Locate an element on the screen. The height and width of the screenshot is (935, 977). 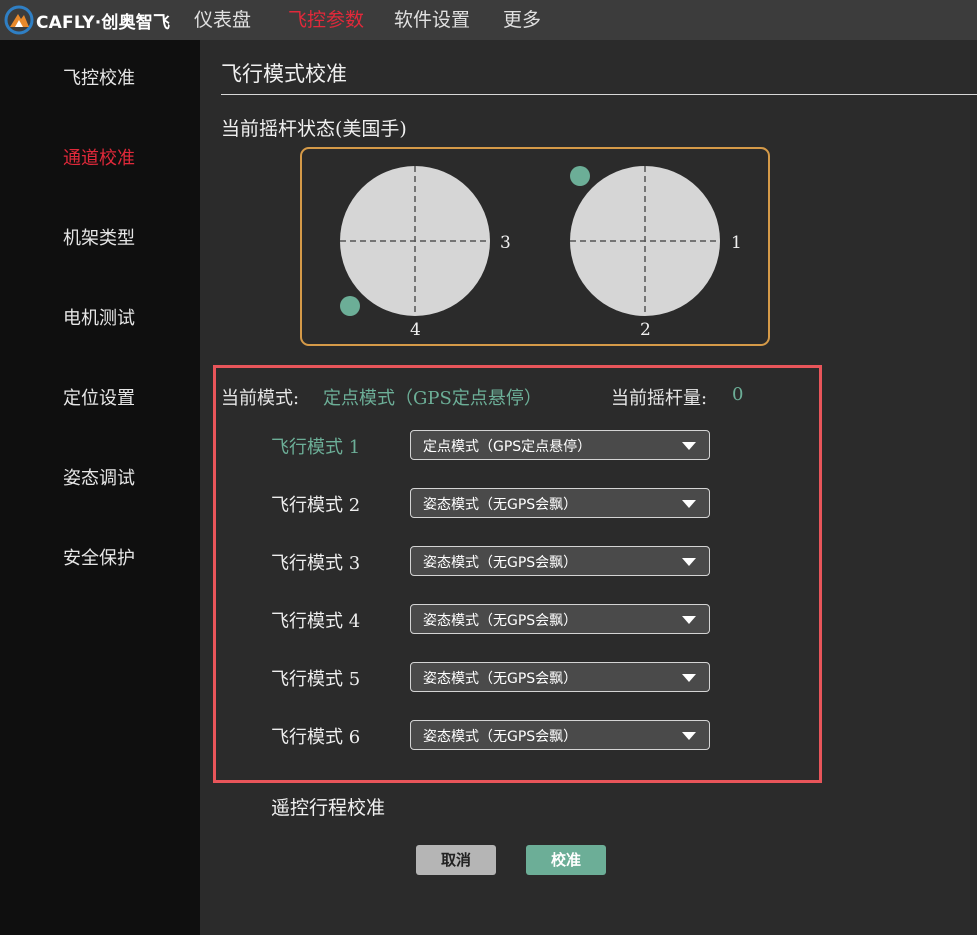
cafly-logo-icon is located at coordinates (19, 20).